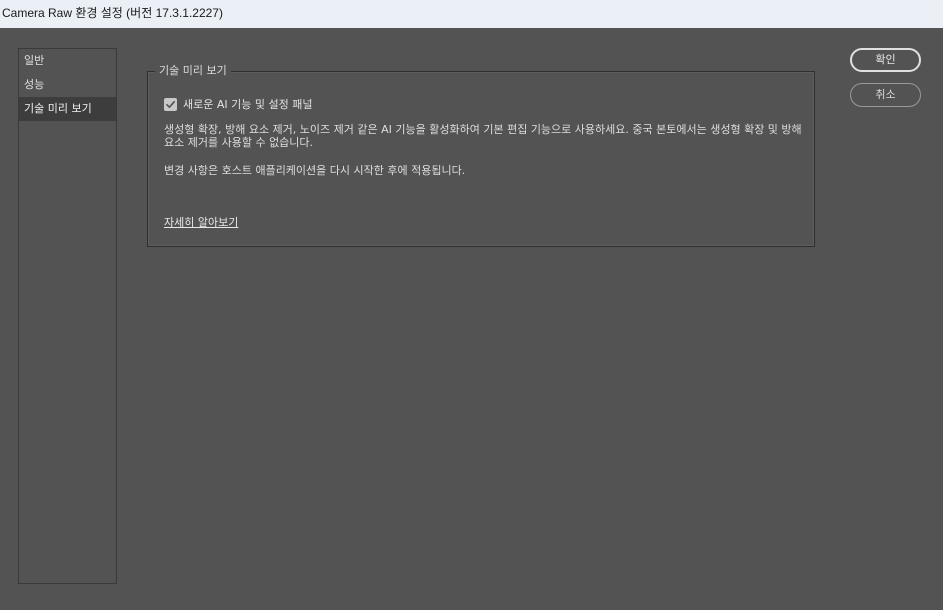 This screenshot has height=610, width=943. Describe the element at coordinates (67, 61) in the screenshot. I see `sidebar-item-general: 일반` at that location.